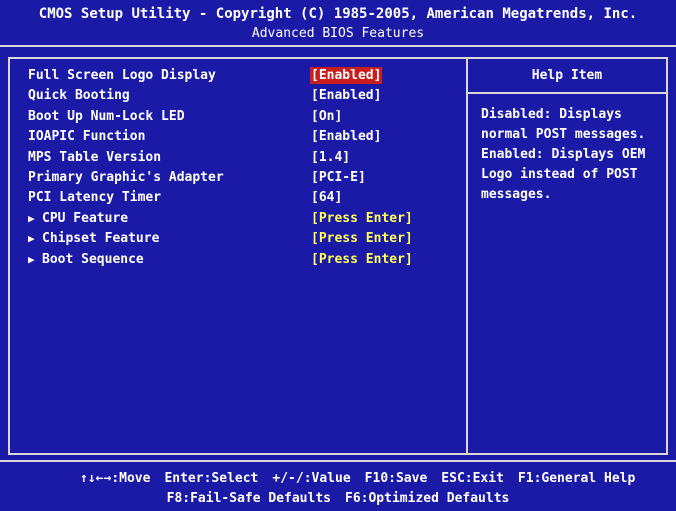 The width and height of the screenshot is (676, 511). I want to click on setting-row: ▶ CPU Feature [Press Enter], so click(243, 219).